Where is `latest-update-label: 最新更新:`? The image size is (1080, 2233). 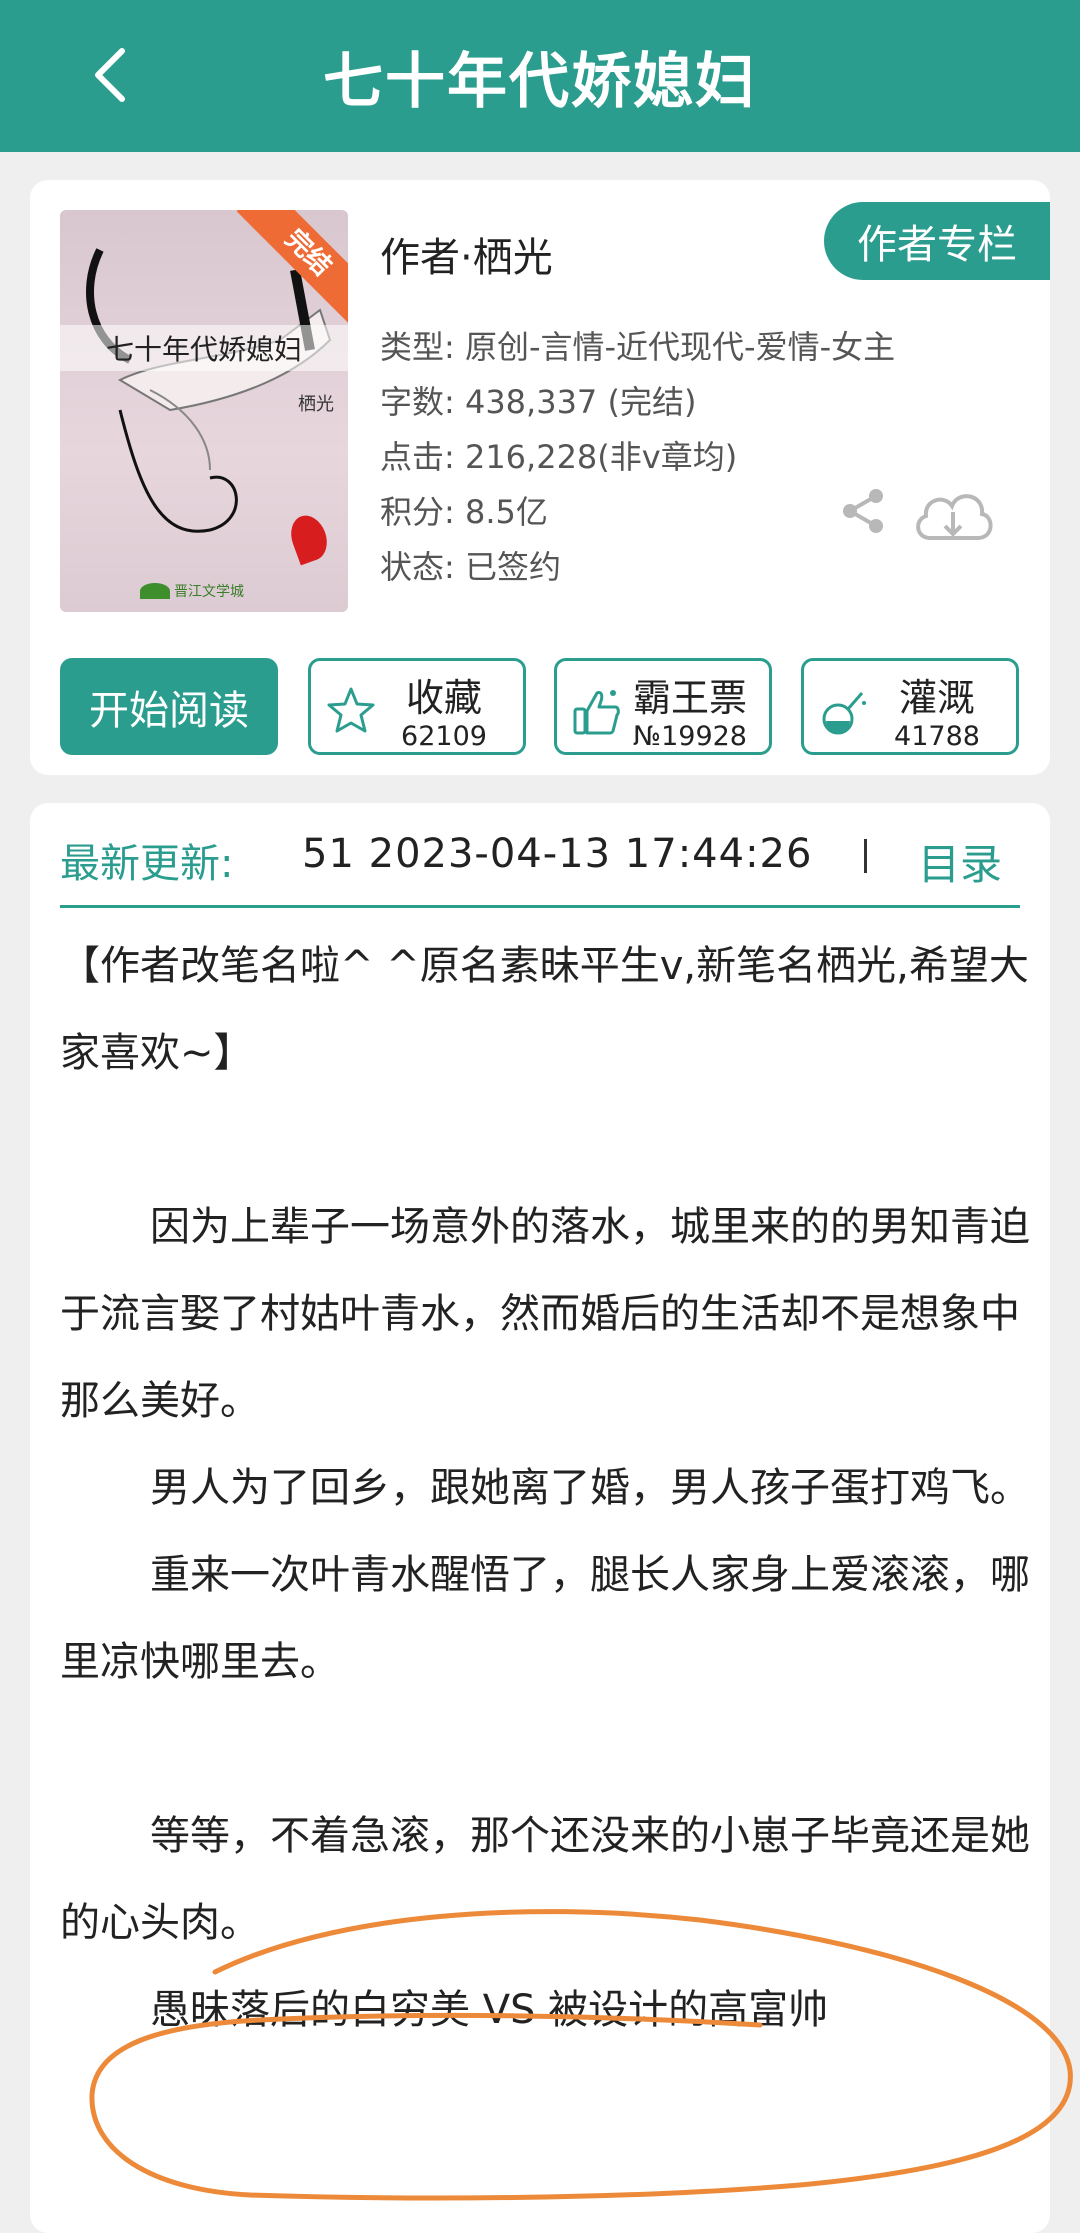 latest-update-label: 最新更新: is located at coordinates (147, 864).